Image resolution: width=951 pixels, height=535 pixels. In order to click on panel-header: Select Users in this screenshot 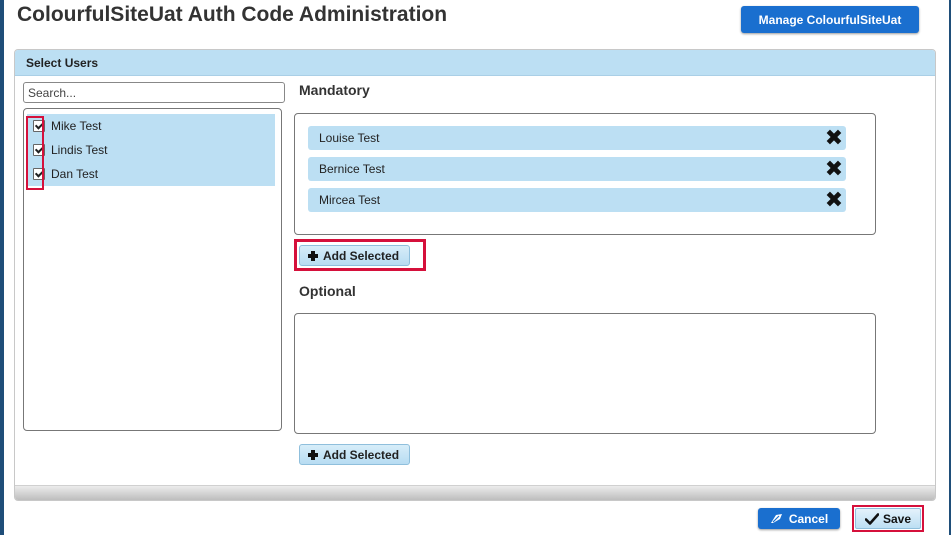, I will do `click(475, 63)`.